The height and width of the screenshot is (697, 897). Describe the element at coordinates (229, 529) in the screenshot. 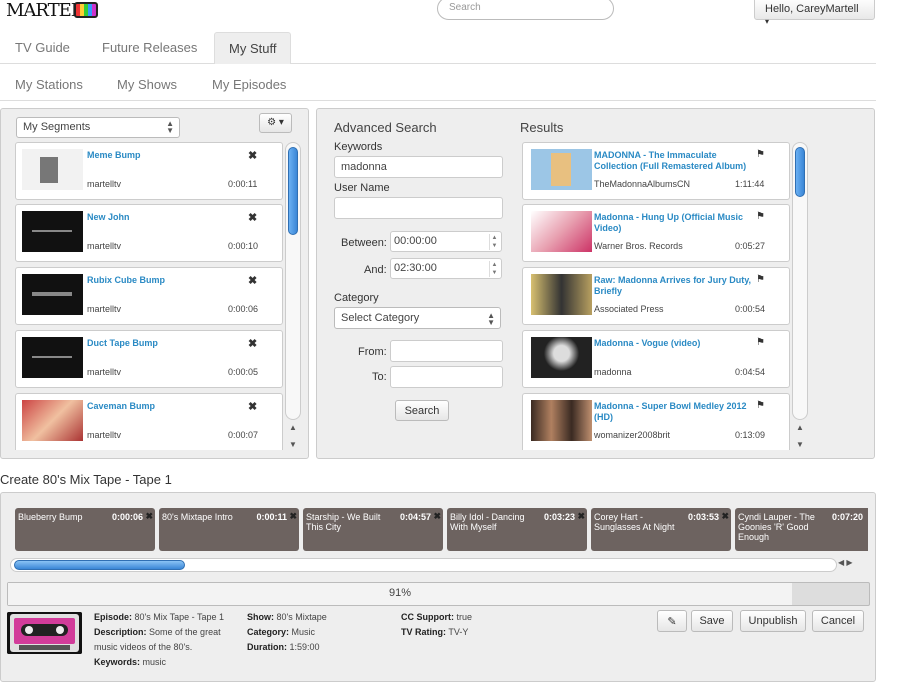

I see `track-card: 80's Mixtape Intro 0:00:11 ✖` at that location.